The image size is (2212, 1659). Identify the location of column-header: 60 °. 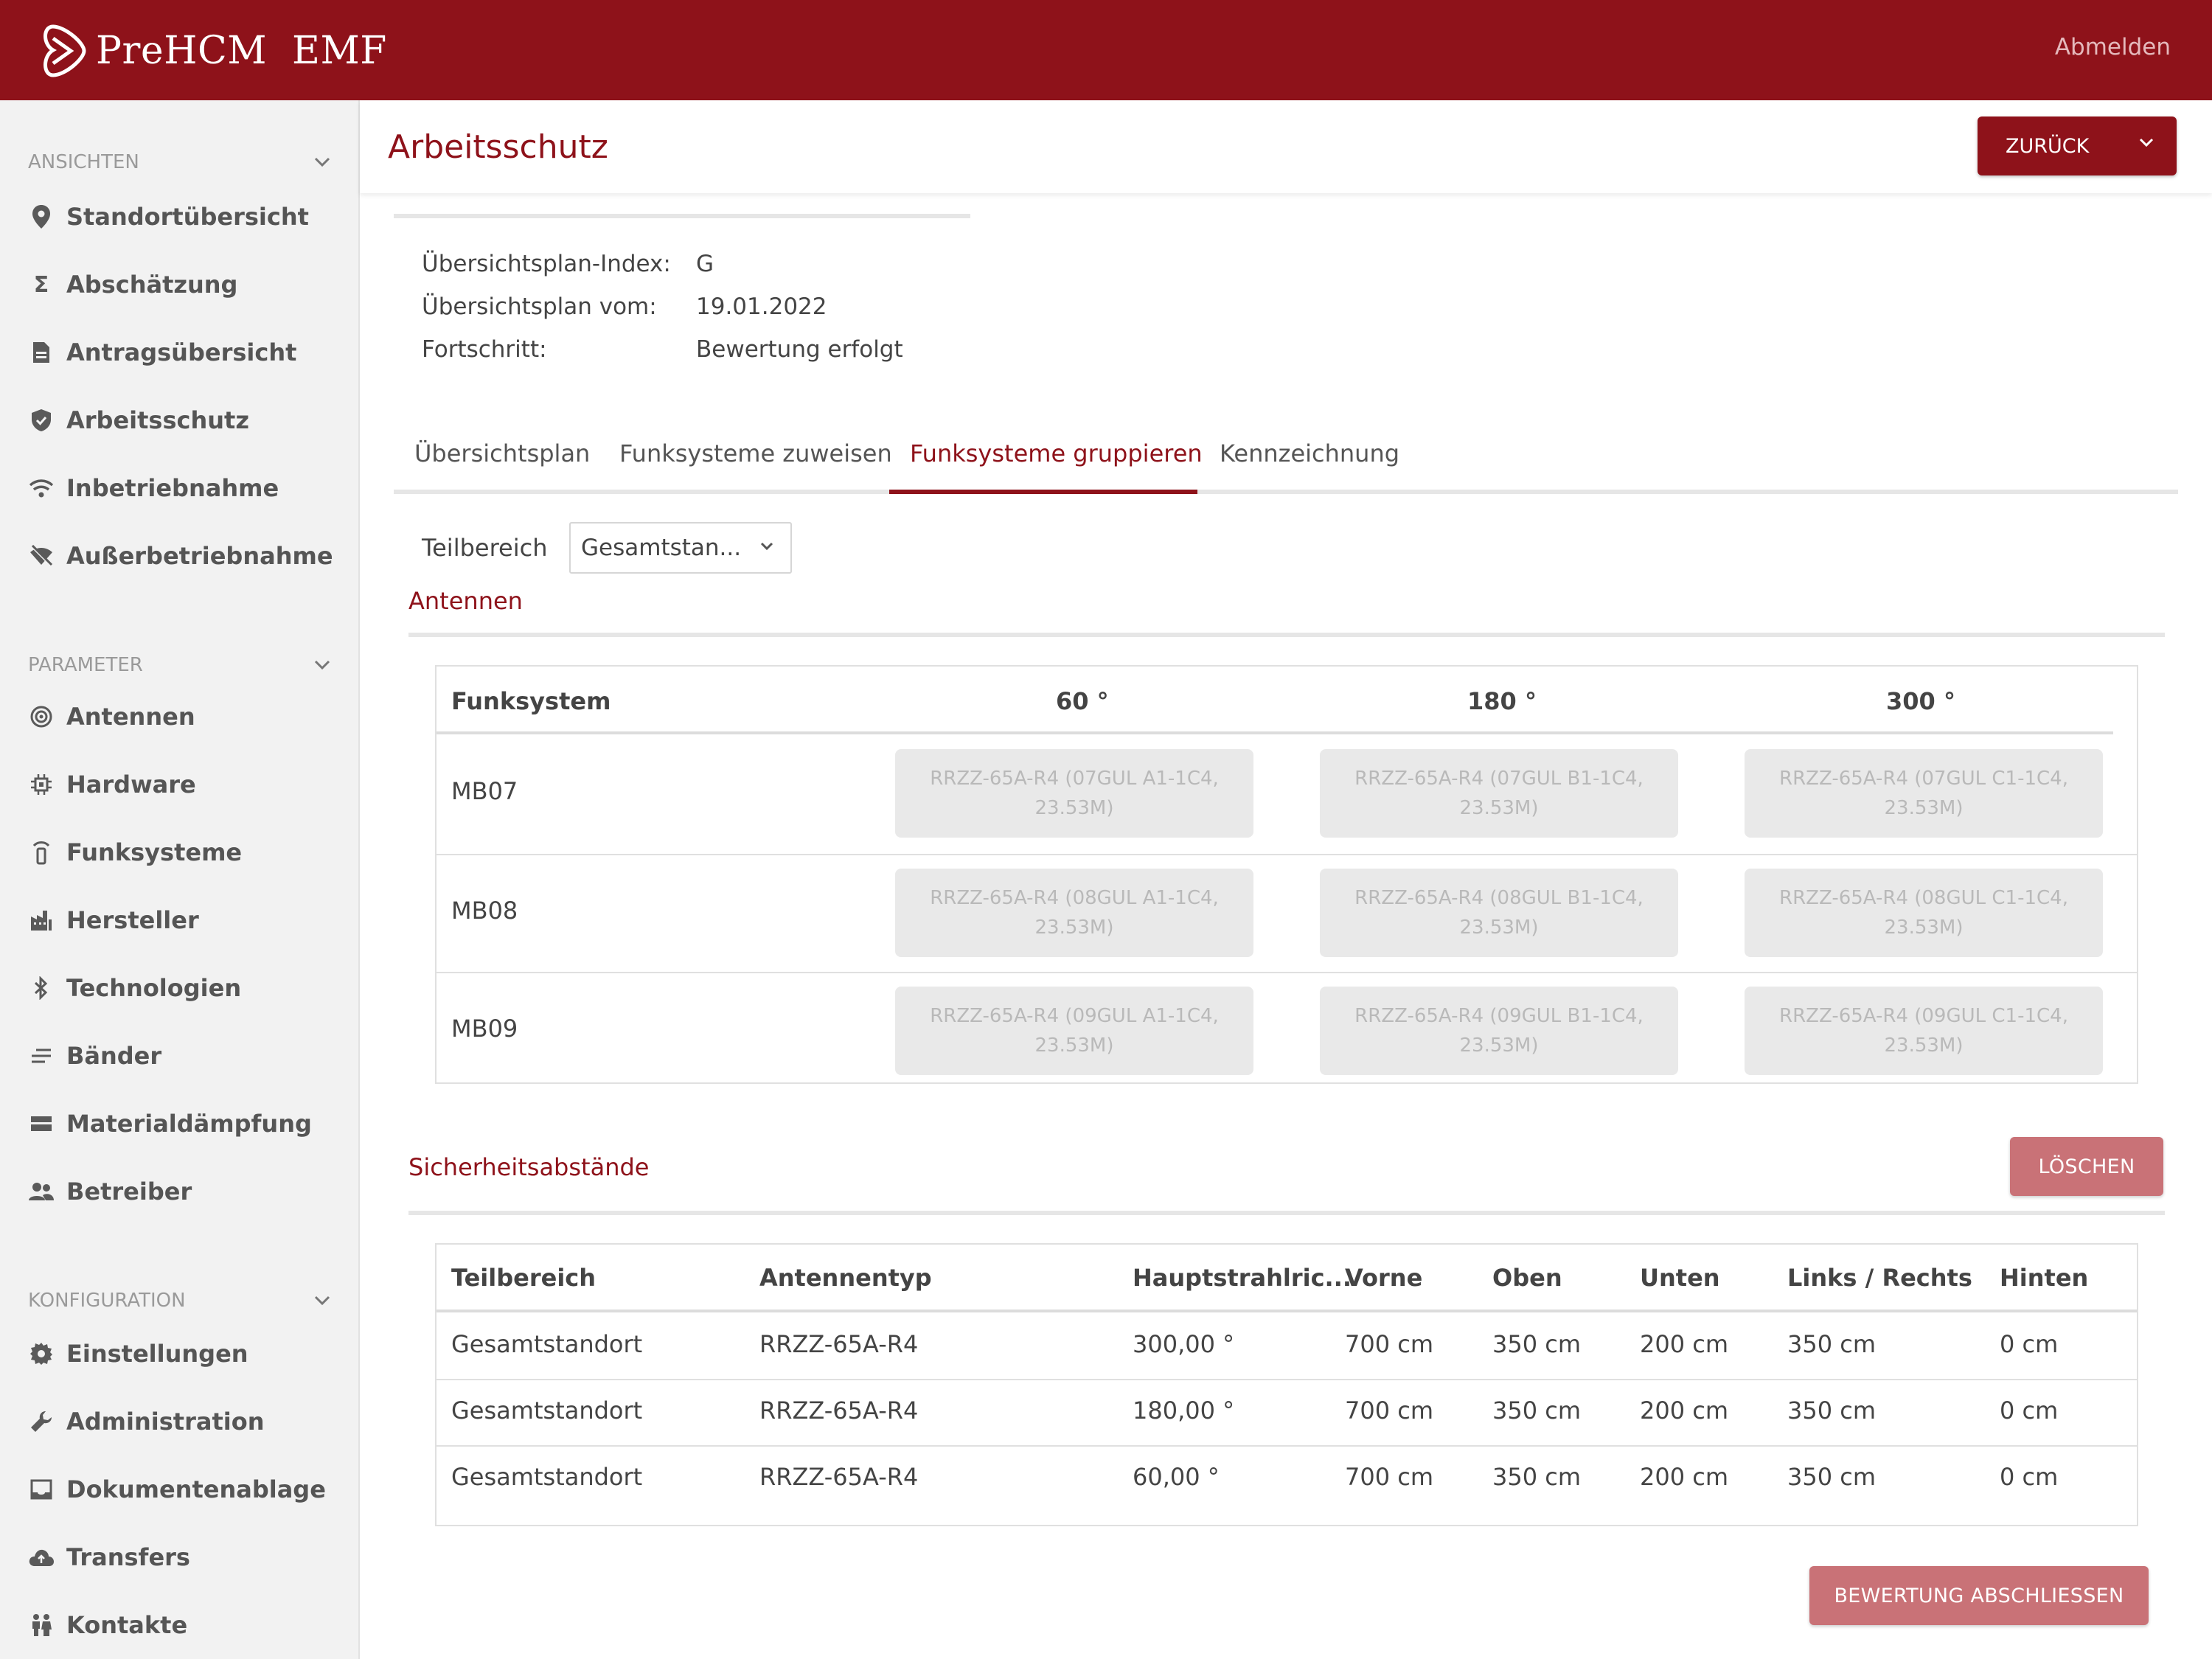
(1082, 701).